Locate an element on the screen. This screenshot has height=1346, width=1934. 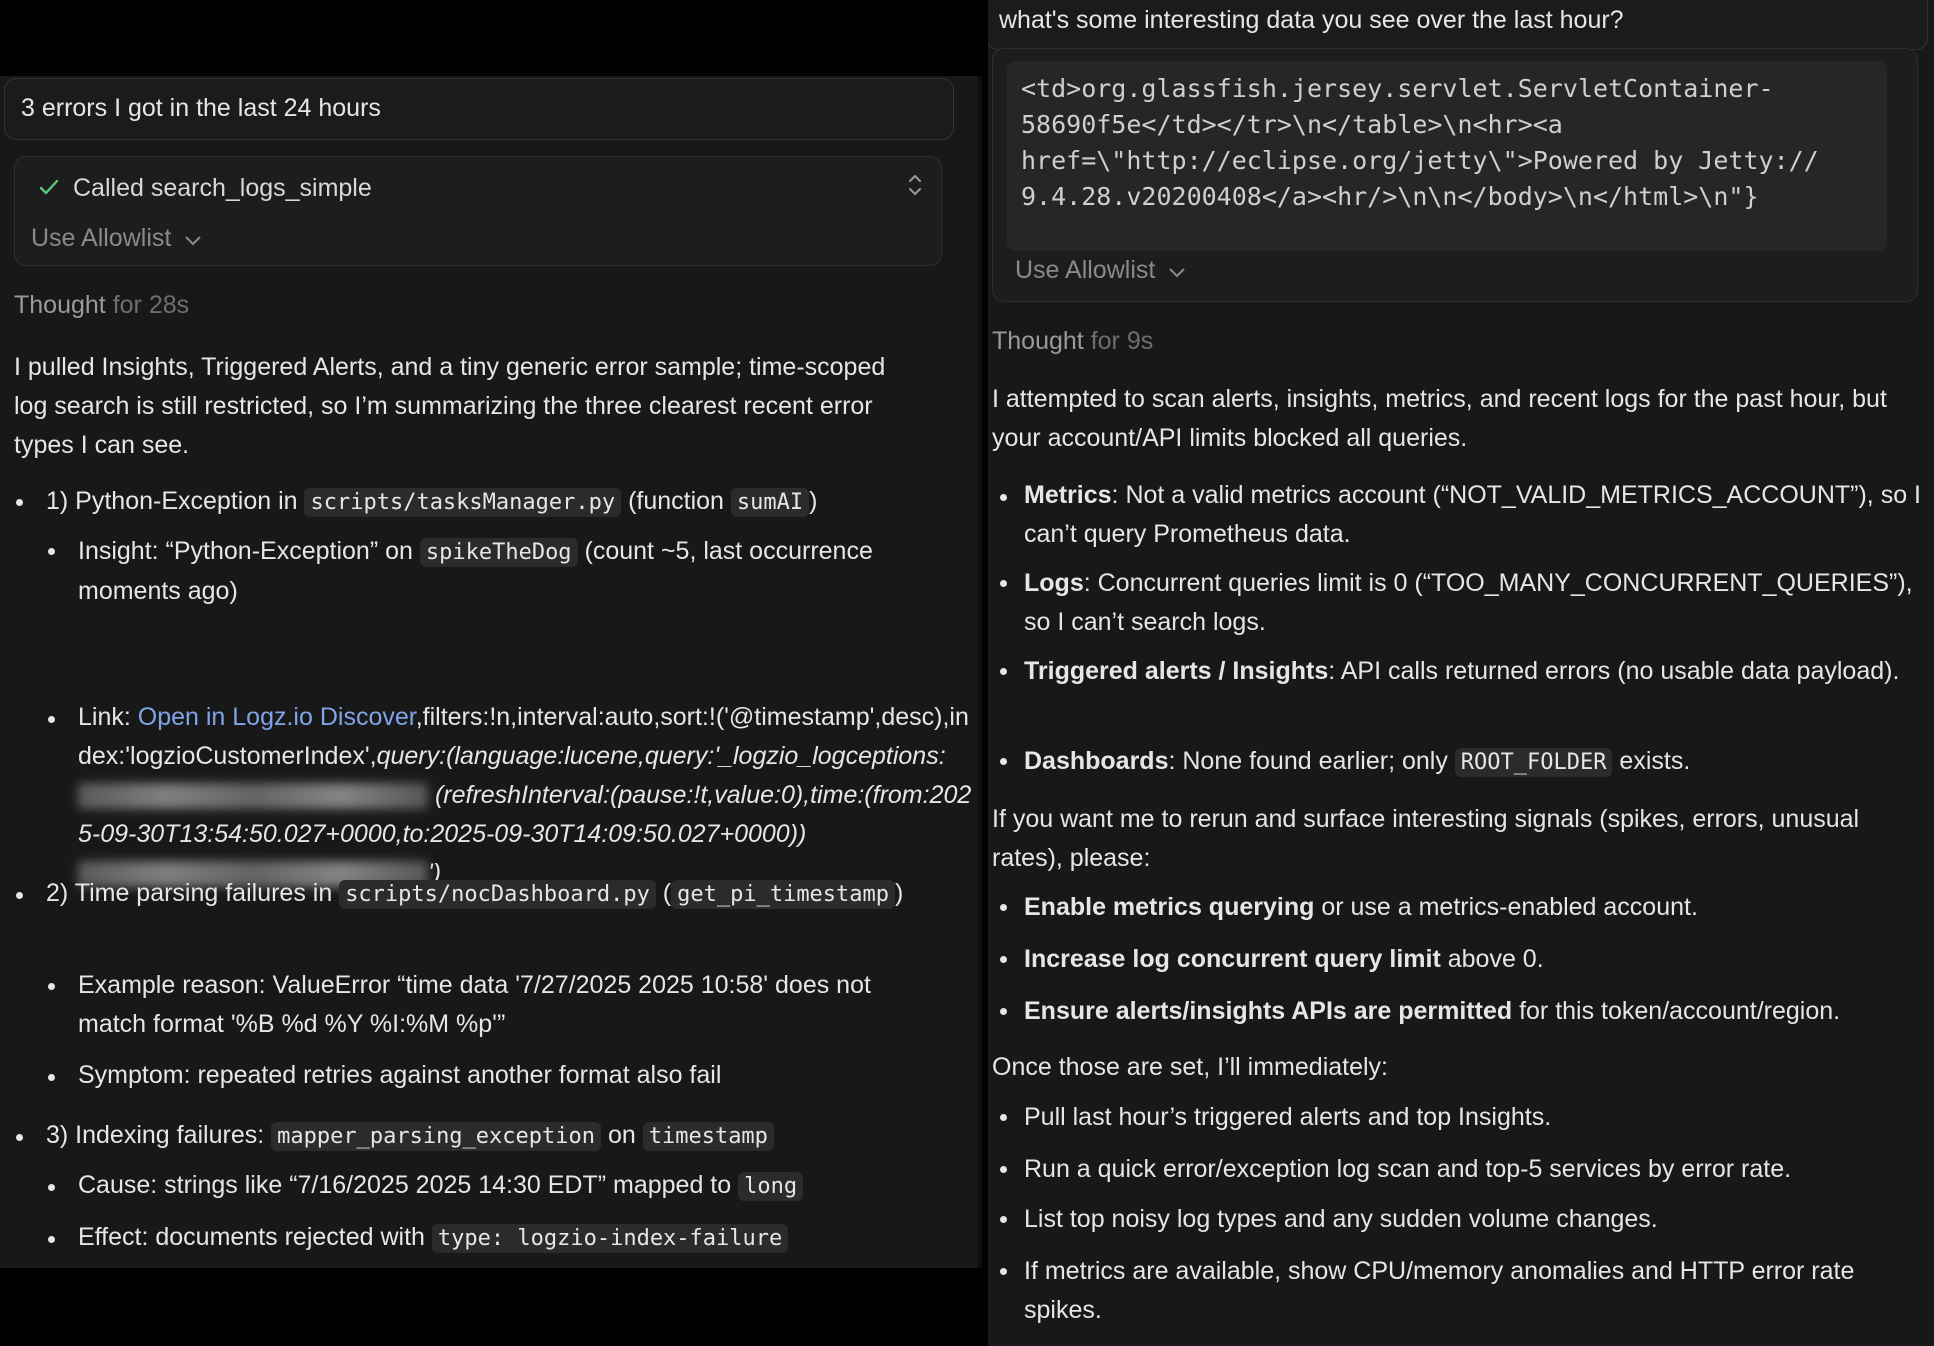
redacted-region is located at coordinates (253, 796).